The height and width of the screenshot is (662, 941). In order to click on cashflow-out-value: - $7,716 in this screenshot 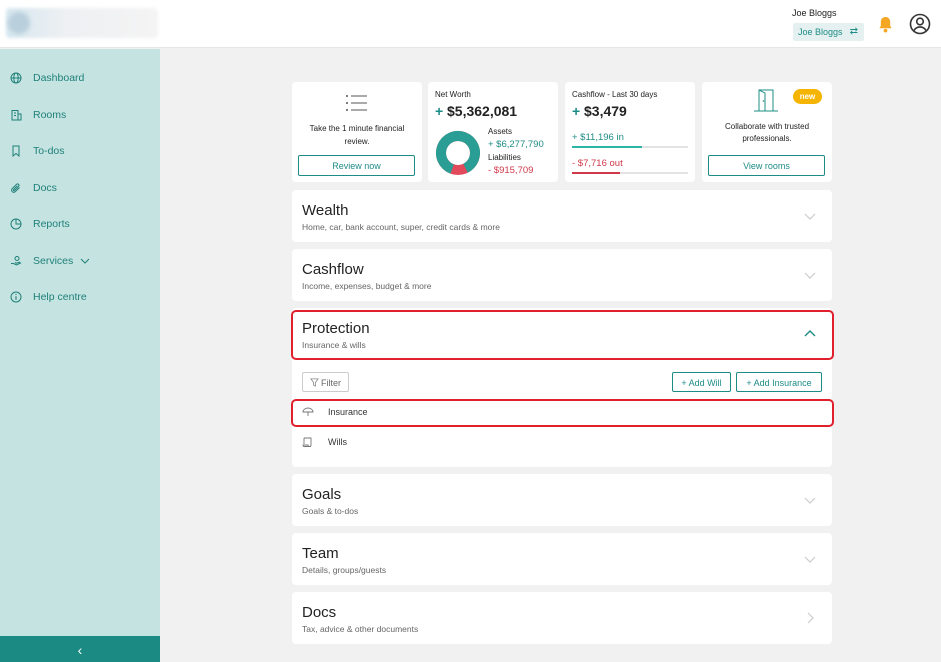, I will do `click(589, 163)`.